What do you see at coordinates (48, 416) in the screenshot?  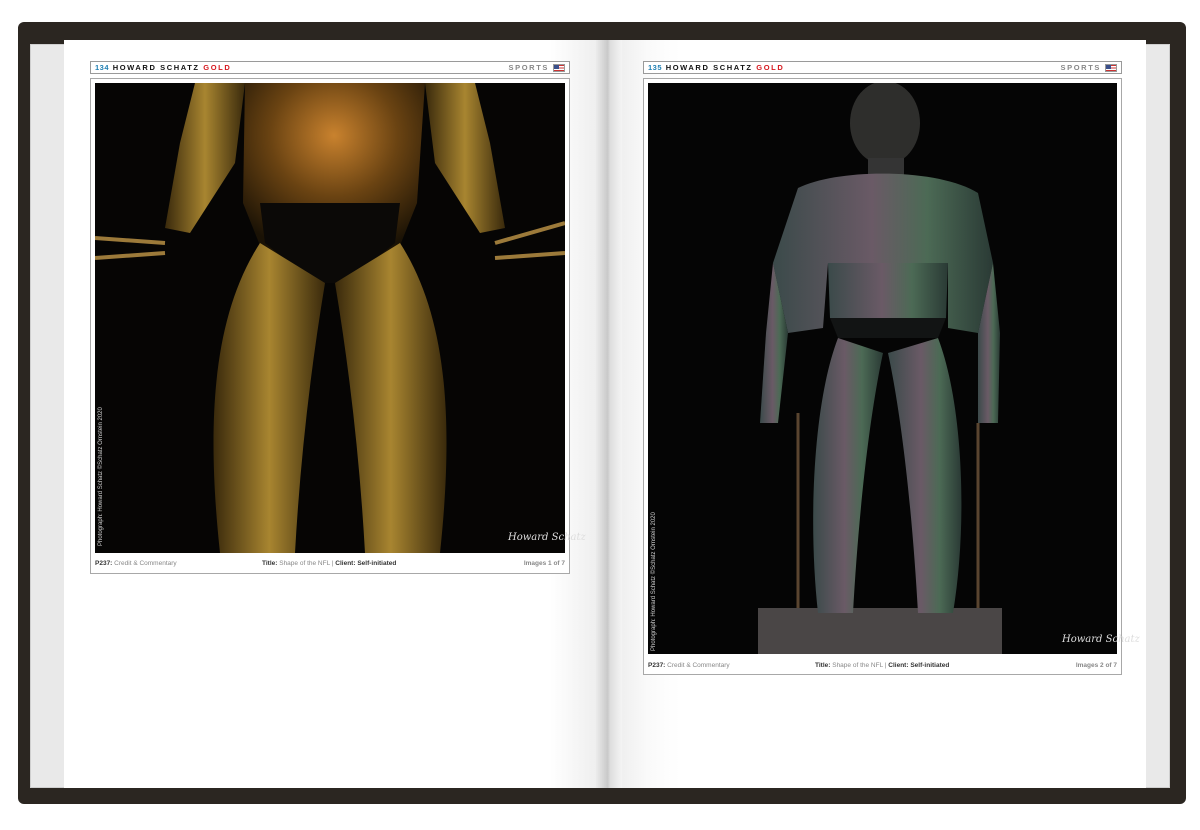 I see `page-edges-left` at bounding box center [48, 416].